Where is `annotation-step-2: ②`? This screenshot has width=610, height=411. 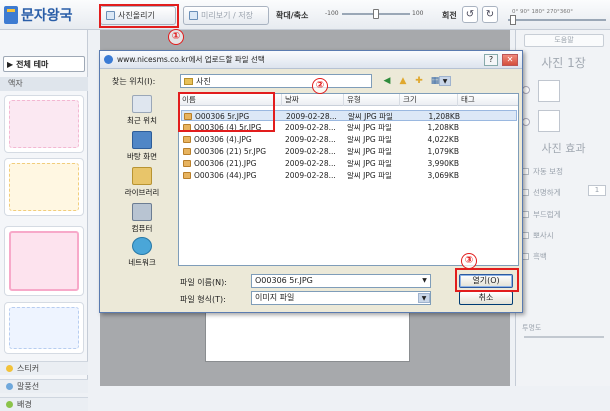 annotation-step-2: ② is located at coordinates (320, 86).